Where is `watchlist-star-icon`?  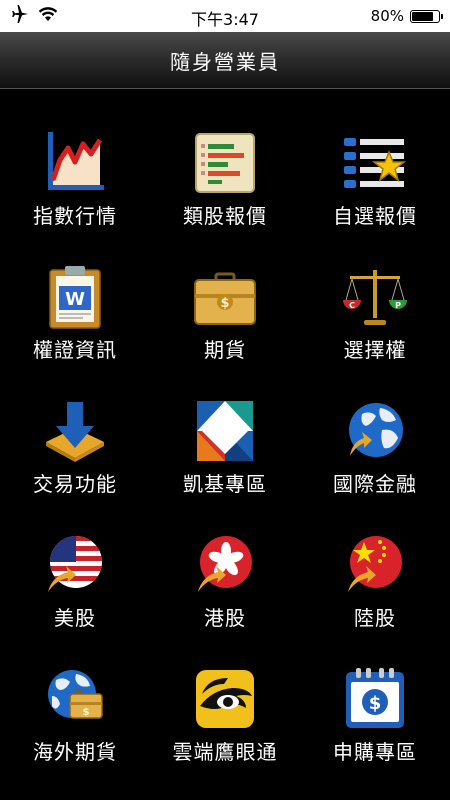 watchlist-star-icon is located at coordinates (375, 163).